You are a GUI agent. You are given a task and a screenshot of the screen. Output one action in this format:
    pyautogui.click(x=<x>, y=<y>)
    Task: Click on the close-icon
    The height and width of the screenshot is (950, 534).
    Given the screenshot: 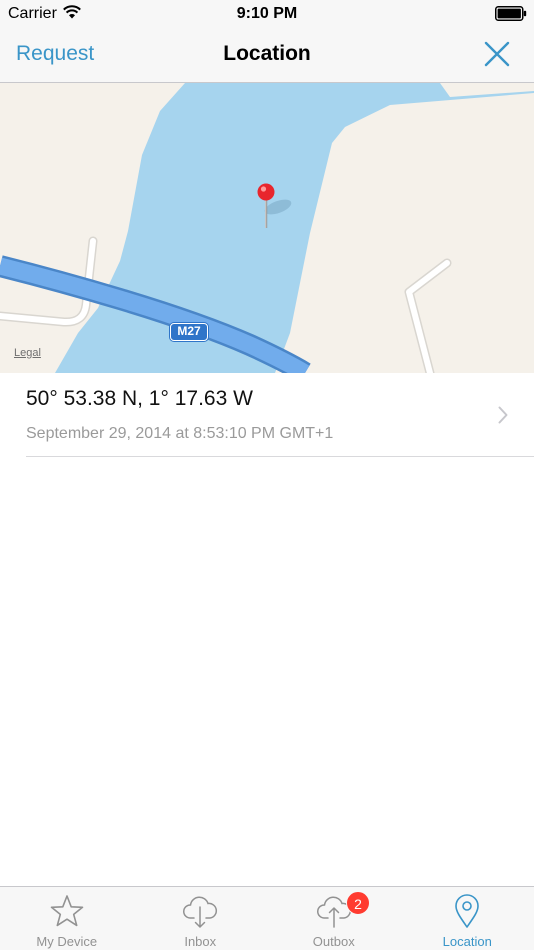 What is the action you would take?
    pyautogui.click(x=497, y=54)
    